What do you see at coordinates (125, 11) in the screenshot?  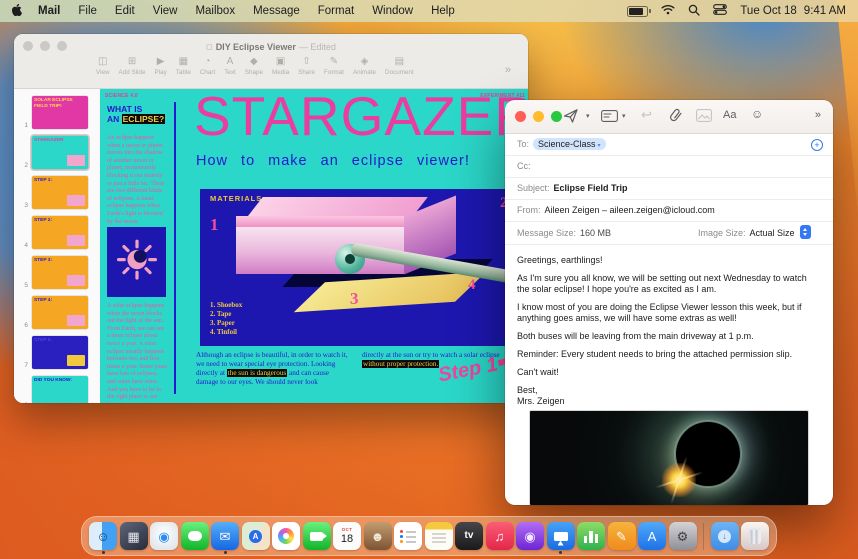 I see `menu-item: Edit` at bounding box center [125, 11].